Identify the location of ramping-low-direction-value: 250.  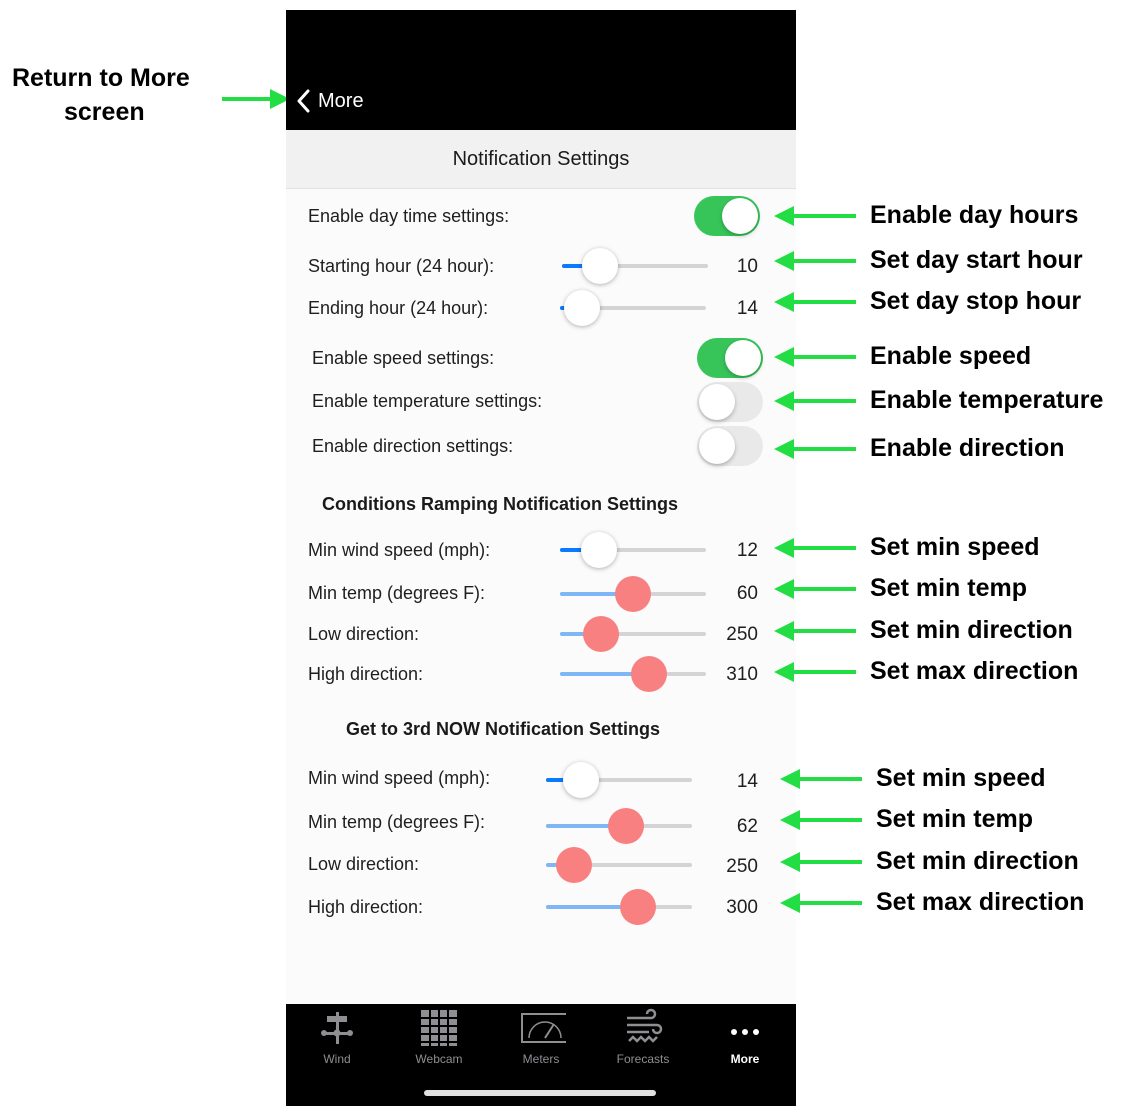
(742, 634).